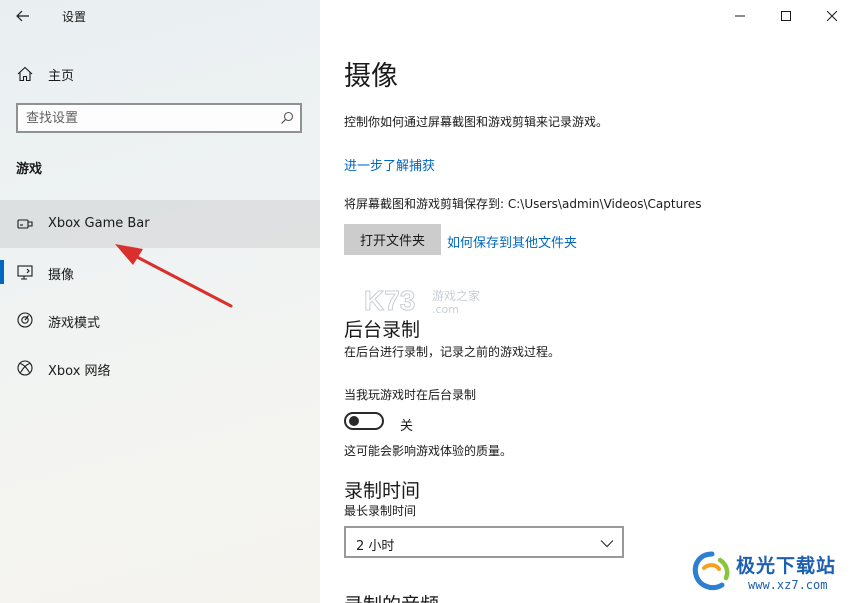  I want to click on watermark-logo: K73, so click(389, 300).